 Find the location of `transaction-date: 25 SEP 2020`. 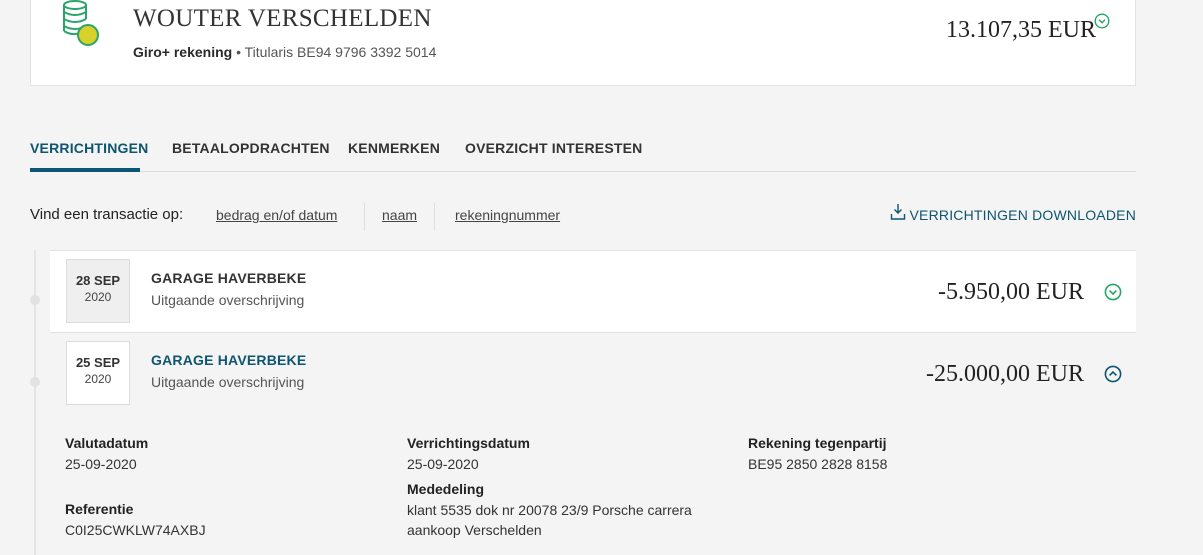

transaction-date: 25 SEP 2020 is located at coordinates (98, 373).